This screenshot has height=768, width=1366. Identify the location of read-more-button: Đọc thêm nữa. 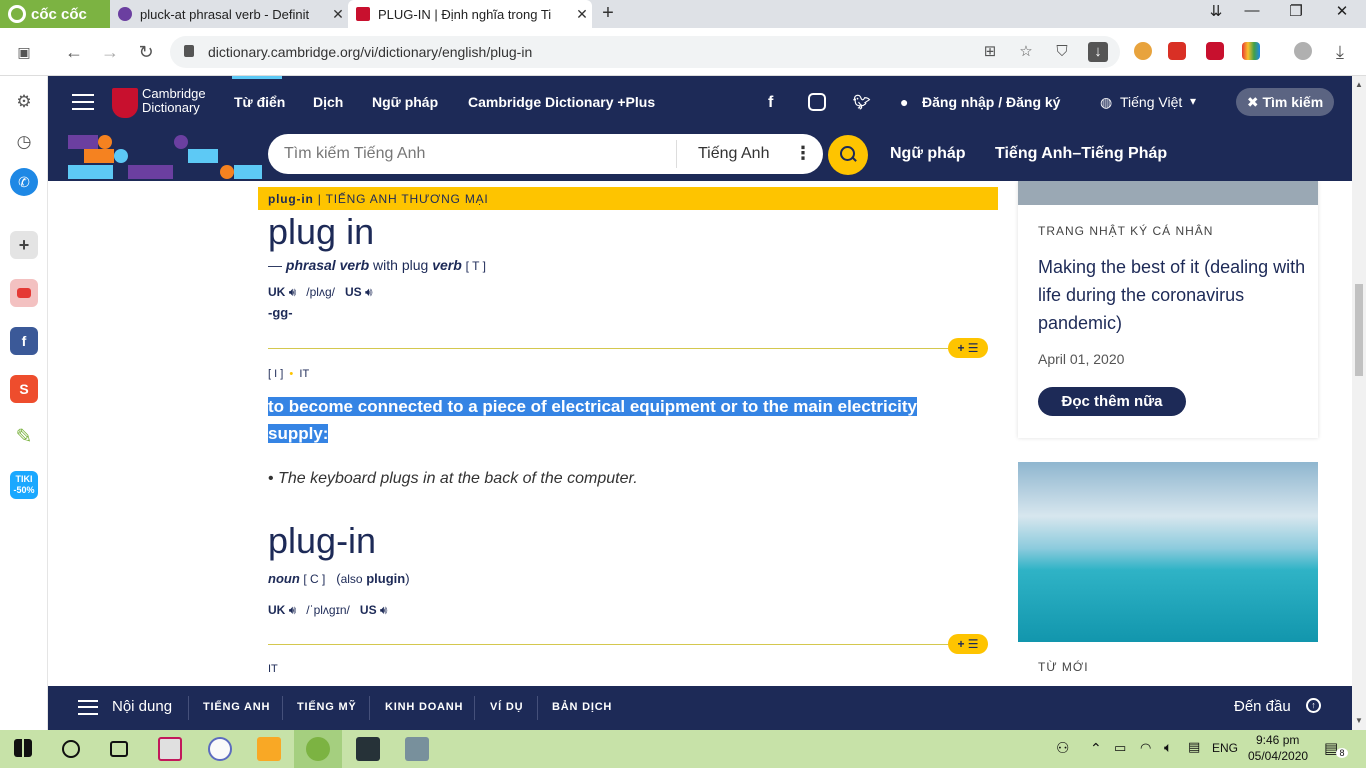
(1112, 401).